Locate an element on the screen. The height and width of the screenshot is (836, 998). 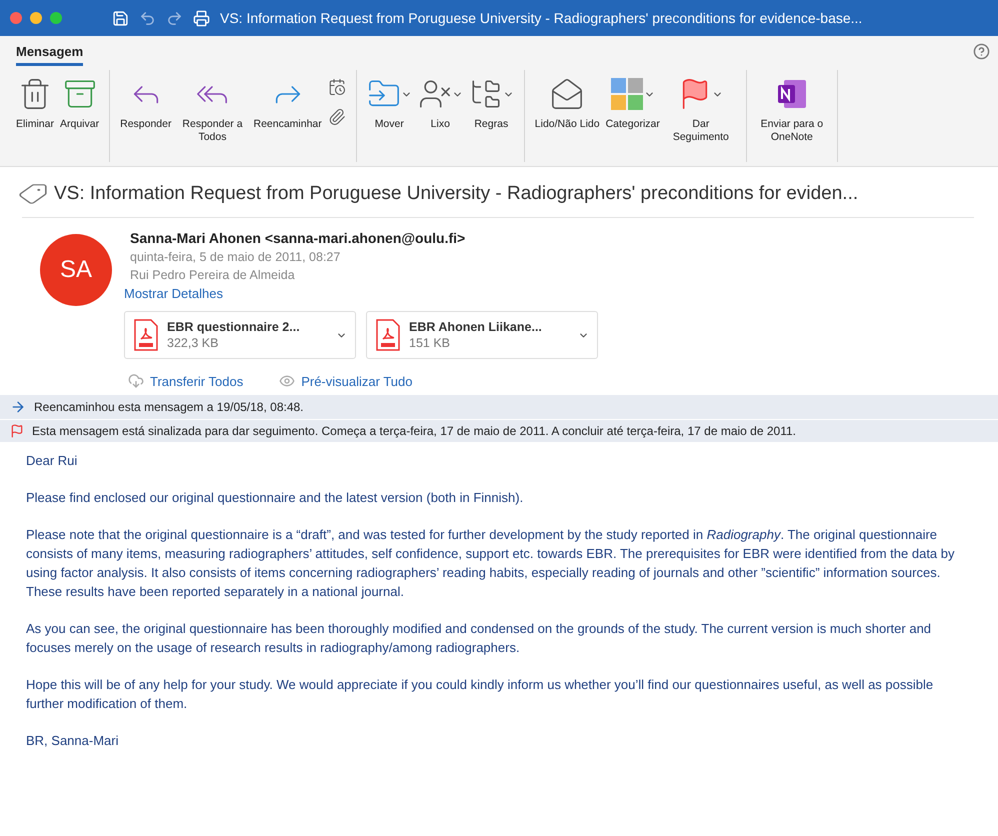
redo-icon is located at coordinates (174, 18).